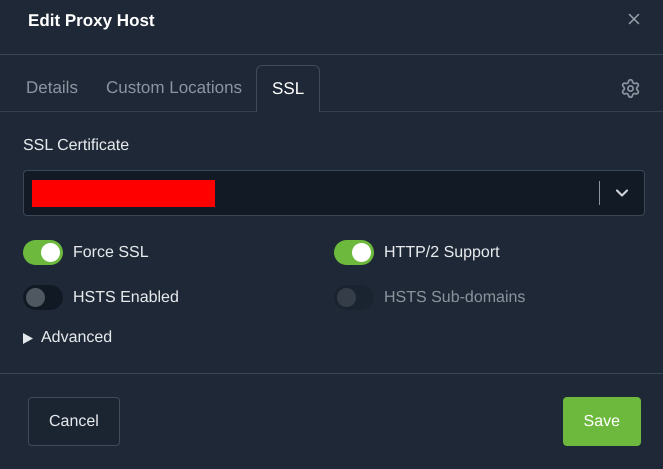  I want to click on certificate-select, so click(334, 193).